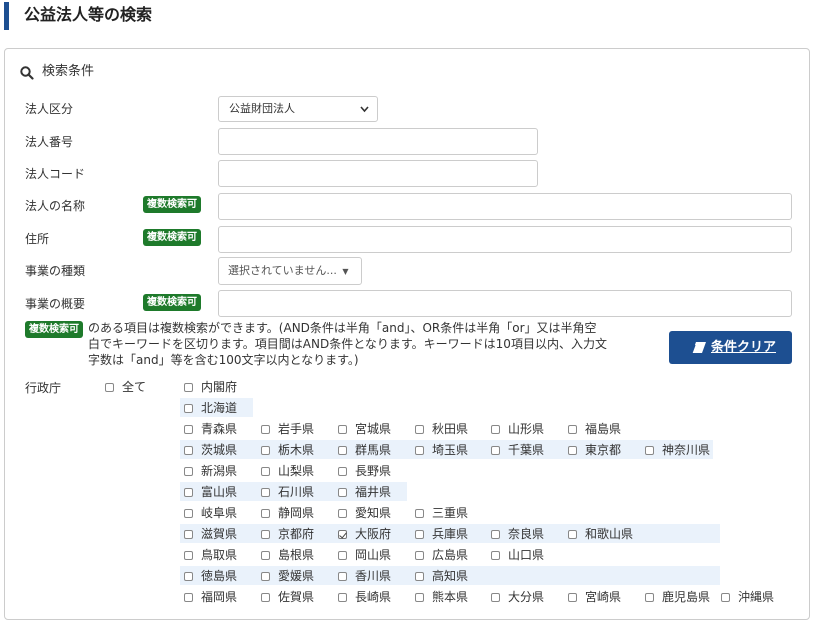 The image size is (813, 628). Describe the element at coordinates (125, 387) in the screenshot. I see `checkbox-all: 全て` at that location.